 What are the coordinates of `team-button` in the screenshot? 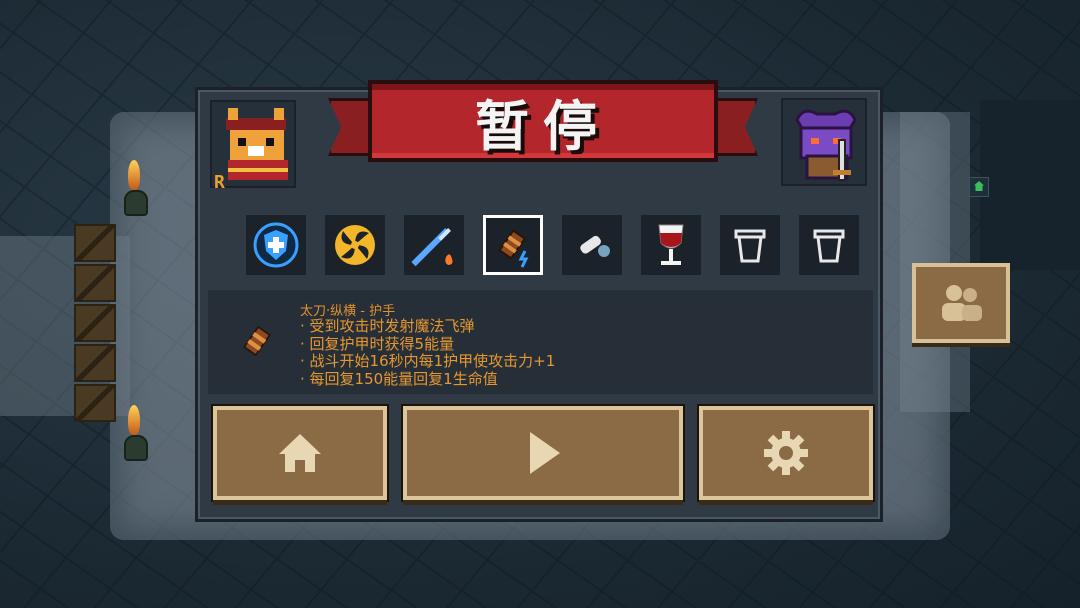 It's located at (961, 303).